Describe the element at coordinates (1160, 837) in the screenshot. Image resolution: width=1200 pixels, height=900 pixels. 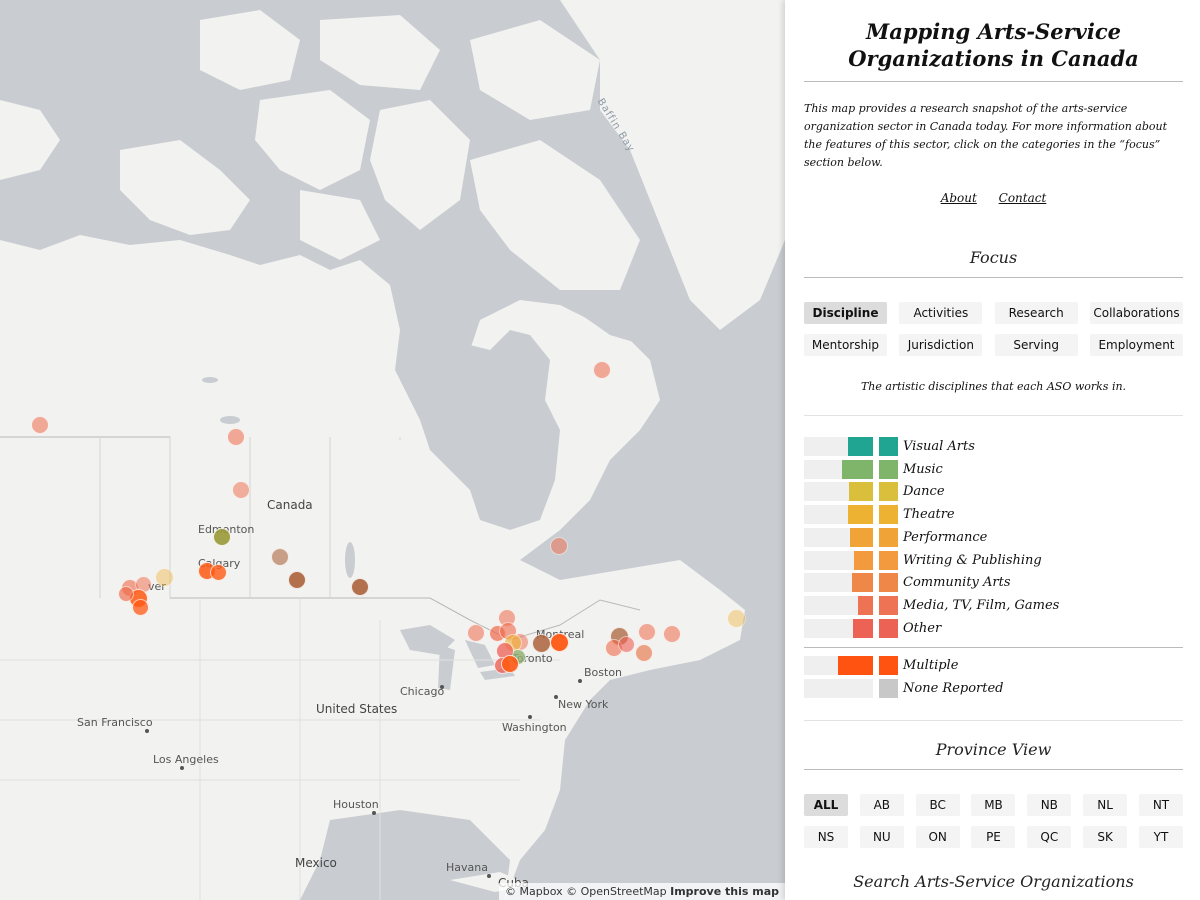
I see `province-button-yt: YT` at that location.